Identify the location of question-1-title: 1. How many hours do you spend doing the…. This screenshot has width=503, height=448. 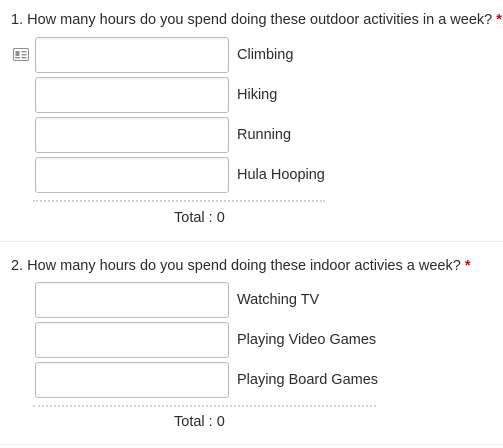
(256, 20).